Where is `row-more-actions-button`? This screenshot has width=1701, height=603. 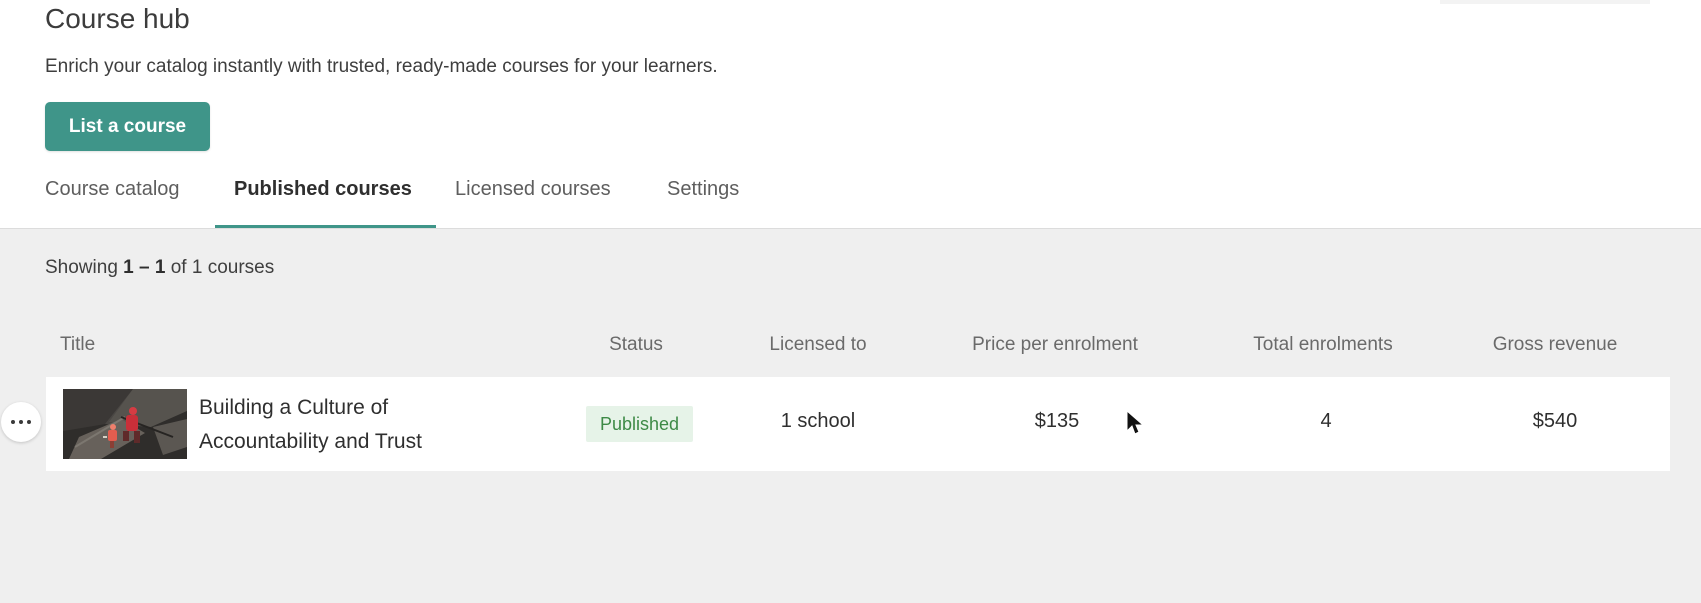 row-more-actions-button is located at coordinates (21, 422).